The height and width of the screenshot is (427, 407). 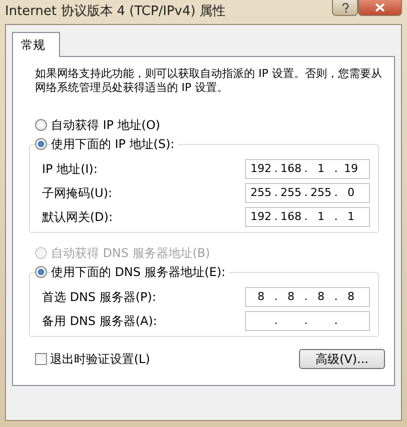 What do you see at coordinates (351, 168) in the screenshot?
I see `ip-octet: 19` at bounding box center [351, 168].